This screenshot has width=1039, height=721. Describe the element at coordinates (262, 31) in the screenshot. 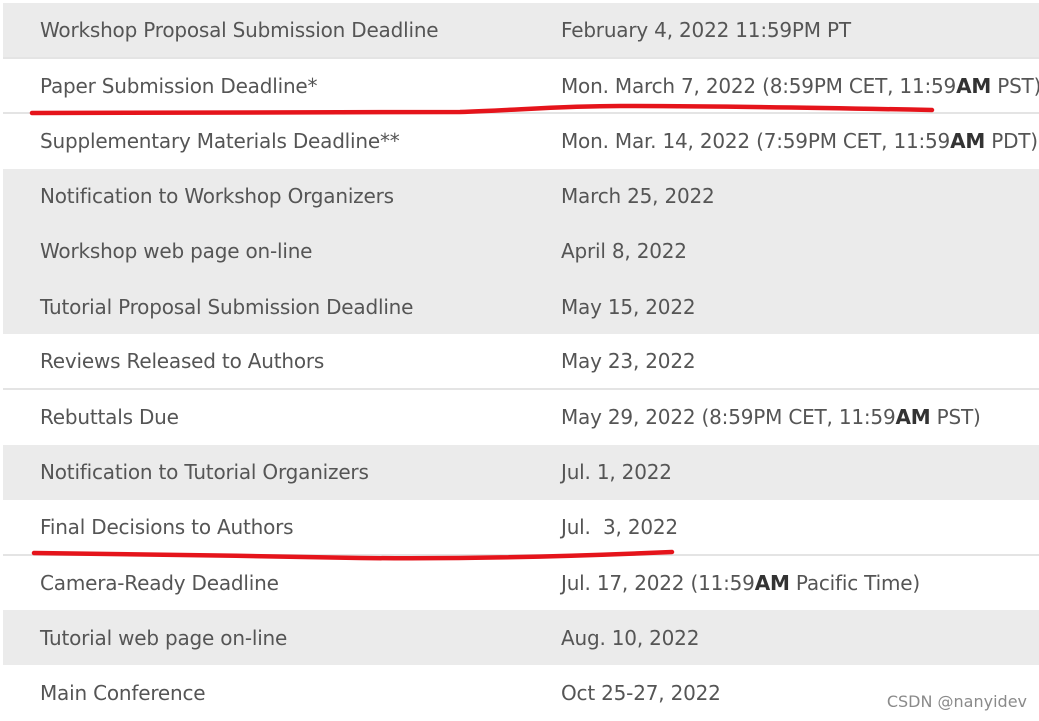

I see `event-name: Workshop Proposal Submission Deadline` at that location.